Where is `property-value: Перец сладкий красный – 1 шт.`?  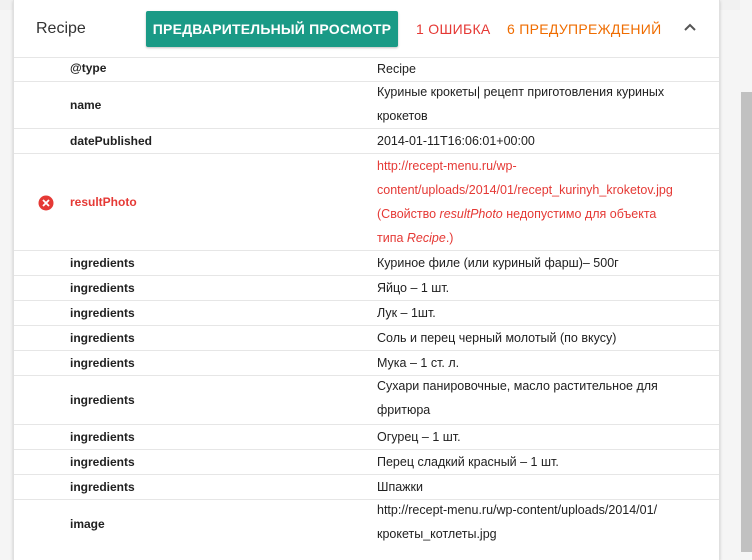 property-value: Перец сладкий красный – 1 шт. is located at coordinates (468, 462).